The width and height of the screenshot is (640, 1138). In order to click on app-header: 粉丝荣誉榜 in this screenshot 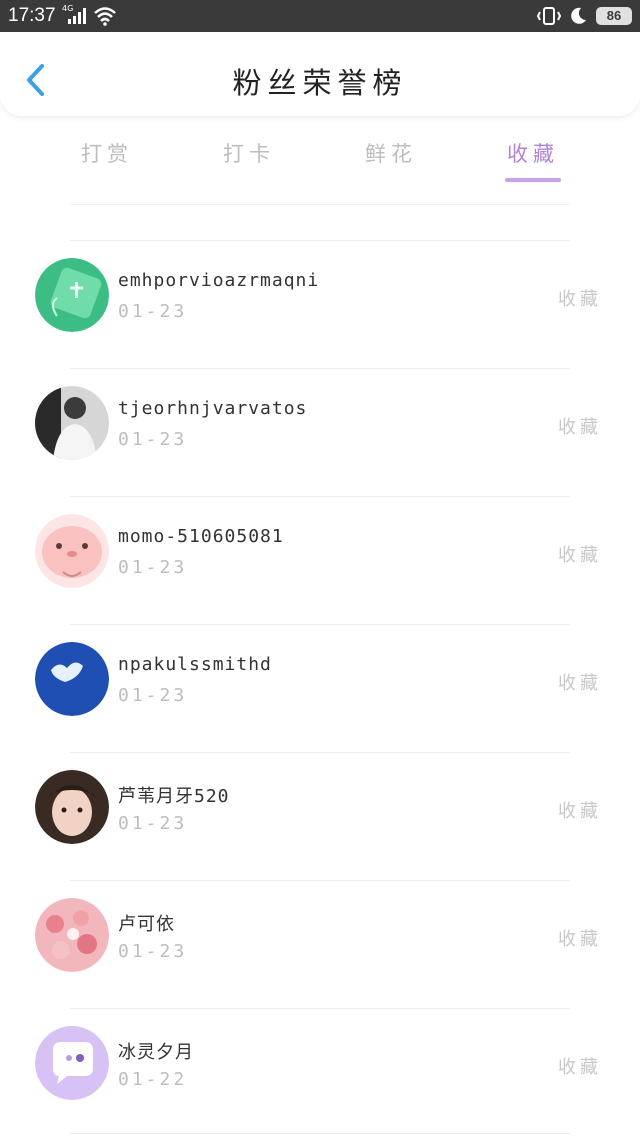, I will do `click(320, 74)`.